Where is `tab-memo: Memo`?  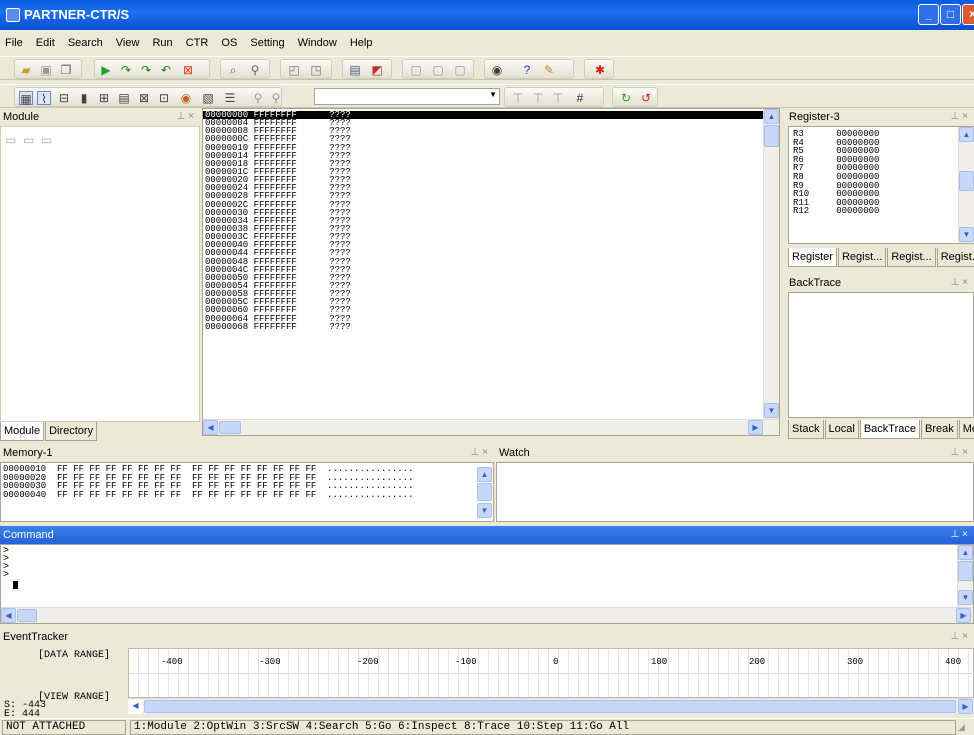
tab-memo: Memo is located at coordinates (966, 429).